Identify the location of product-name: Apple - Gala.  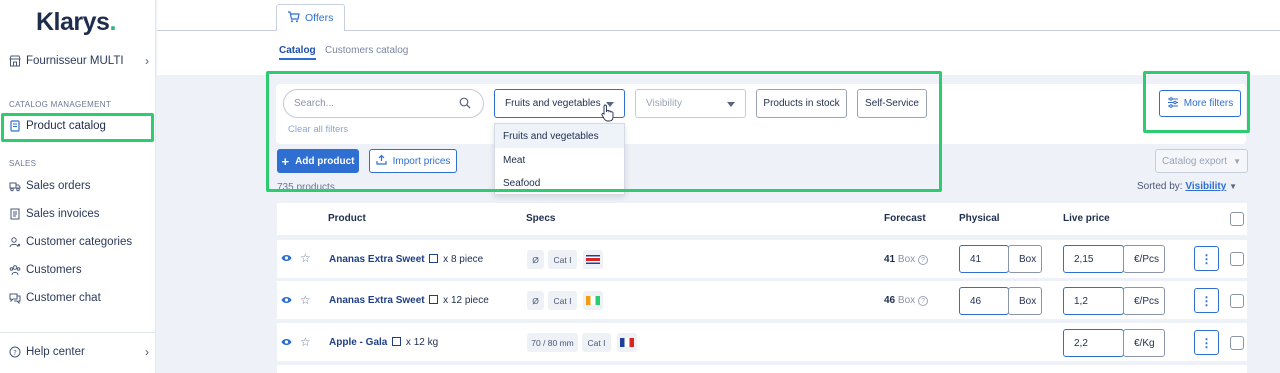
(358, 342).